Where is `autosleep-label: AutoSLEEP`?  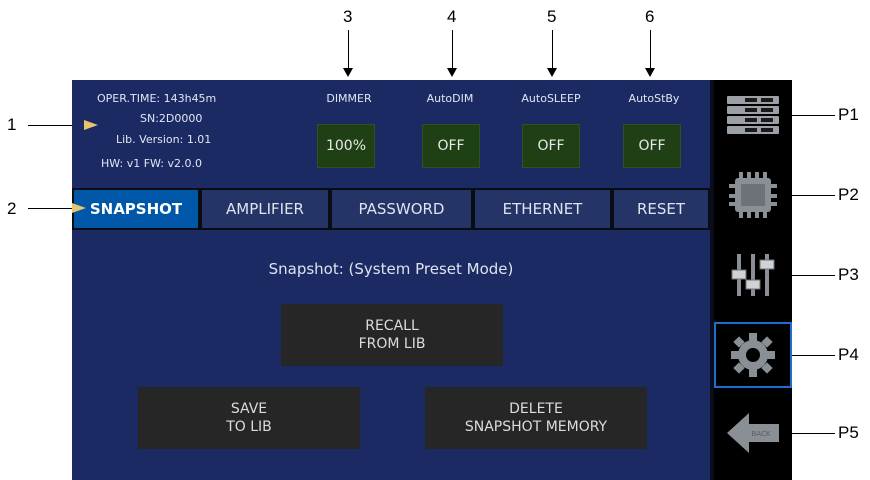 autosleep-label: AutoSLEEP is located at coordinates (551, 98).